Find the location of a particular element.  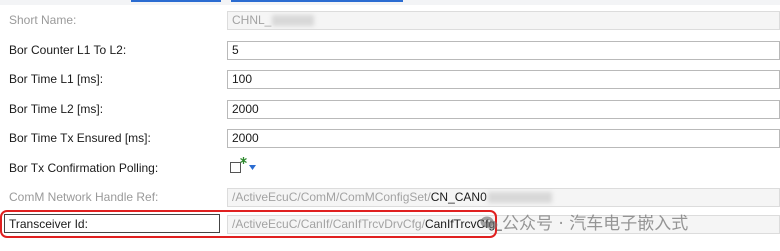

bor-time-l2-label: Bor Time L2 [ms]: is located at coordinates (56, 109).